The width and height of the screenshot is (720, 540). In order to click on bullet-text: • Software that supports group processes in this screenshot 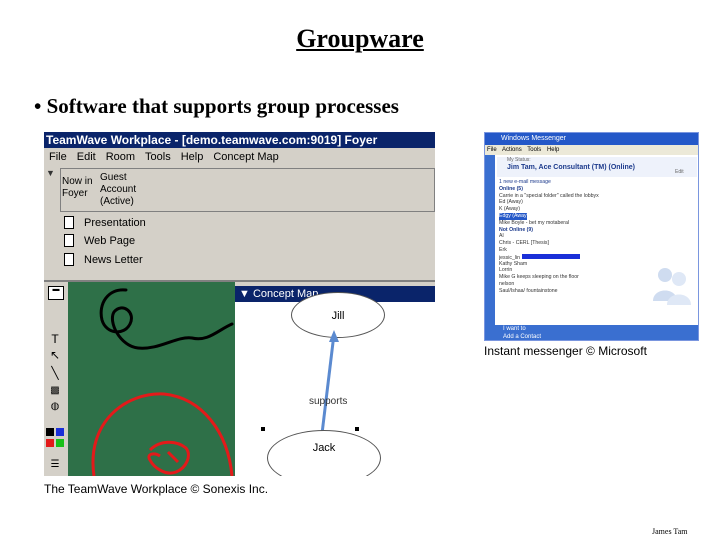, I will do `click(216, 106)`.